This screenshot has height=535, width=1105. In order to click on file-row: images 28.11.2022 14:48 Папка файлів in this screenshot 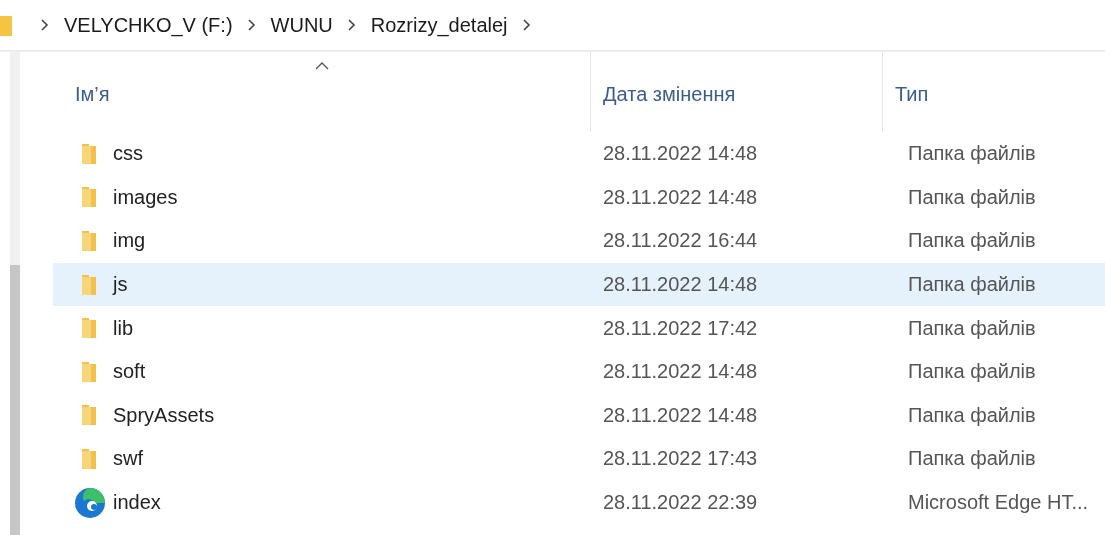, I will do `click(579, 197)`.